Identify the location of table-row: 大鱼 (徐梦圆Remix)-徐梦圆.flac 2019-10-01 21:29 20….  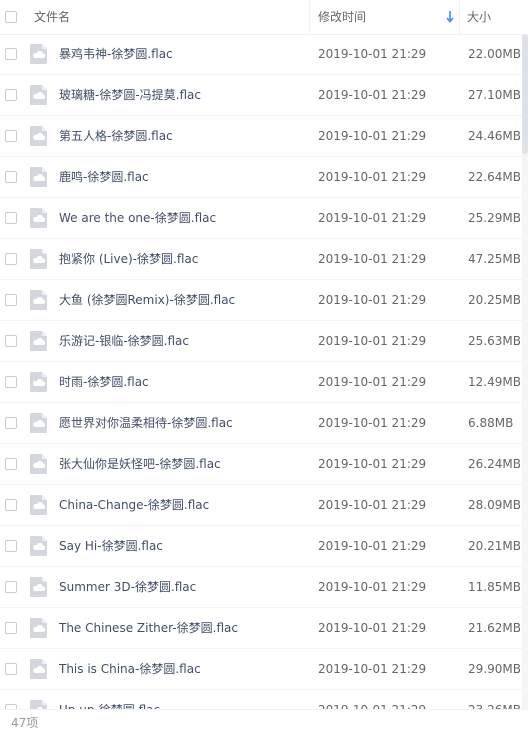
(264, 300).